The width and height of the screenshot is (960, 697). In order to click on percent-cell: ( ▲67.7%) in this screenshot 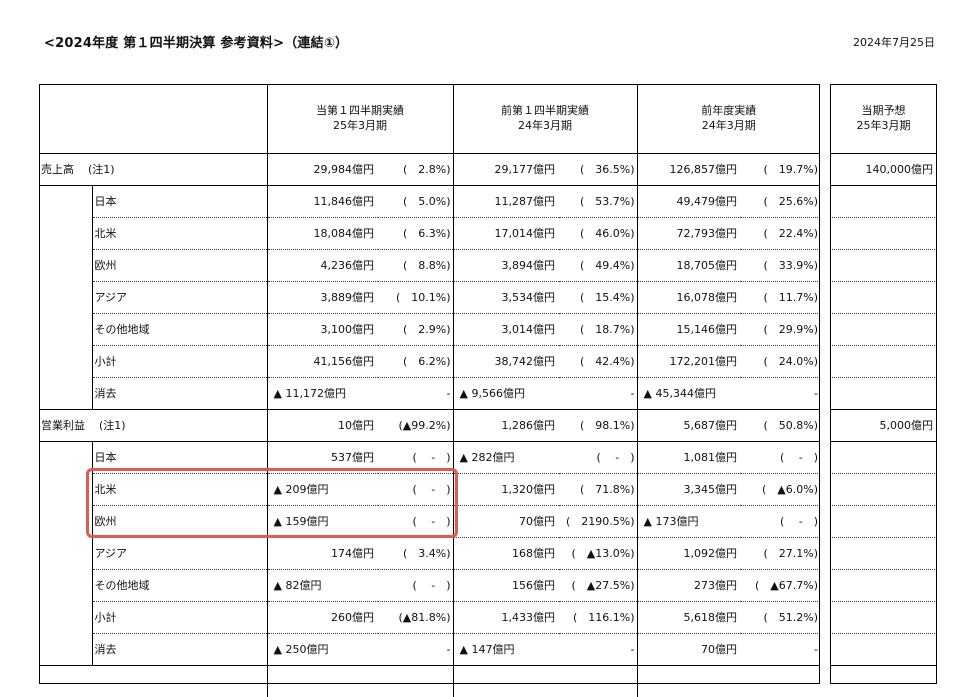, I will do `click(780, 584)`.